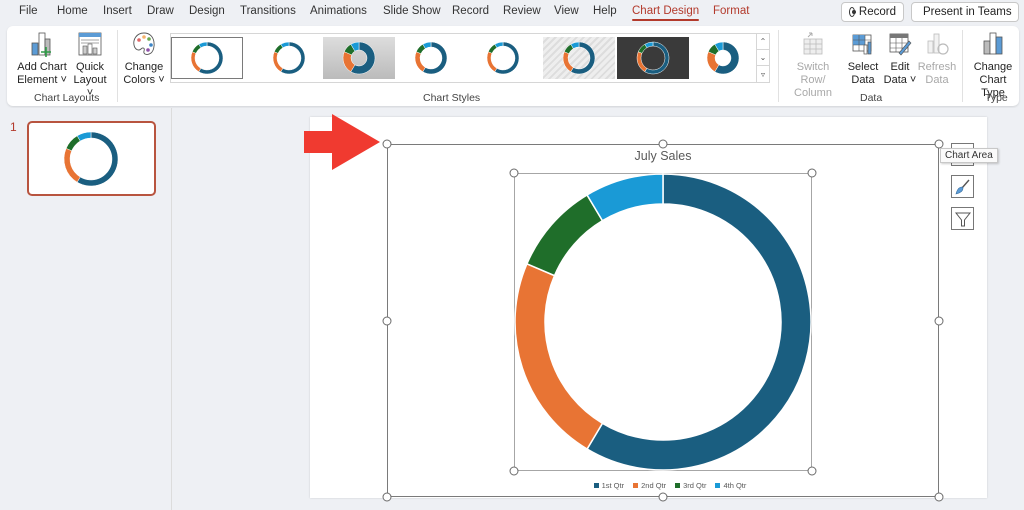  I want to click on chart-style-8-preview, so click(723, 58).